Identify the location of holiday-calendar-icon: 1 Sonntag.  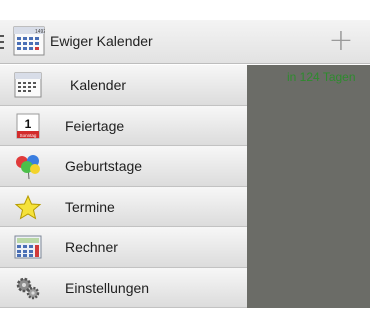
(28, 125).